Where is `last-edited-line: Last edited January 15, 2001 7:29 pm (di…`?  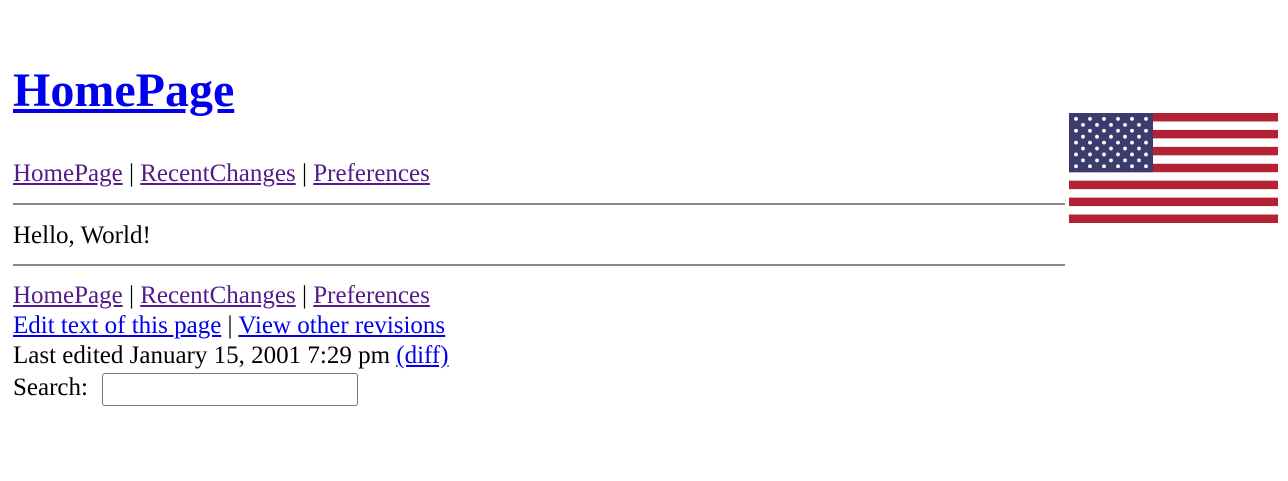
last-edited-line: Last edited January 15, 2001 7:29 pm (di… is located at coordinates (231, 356).